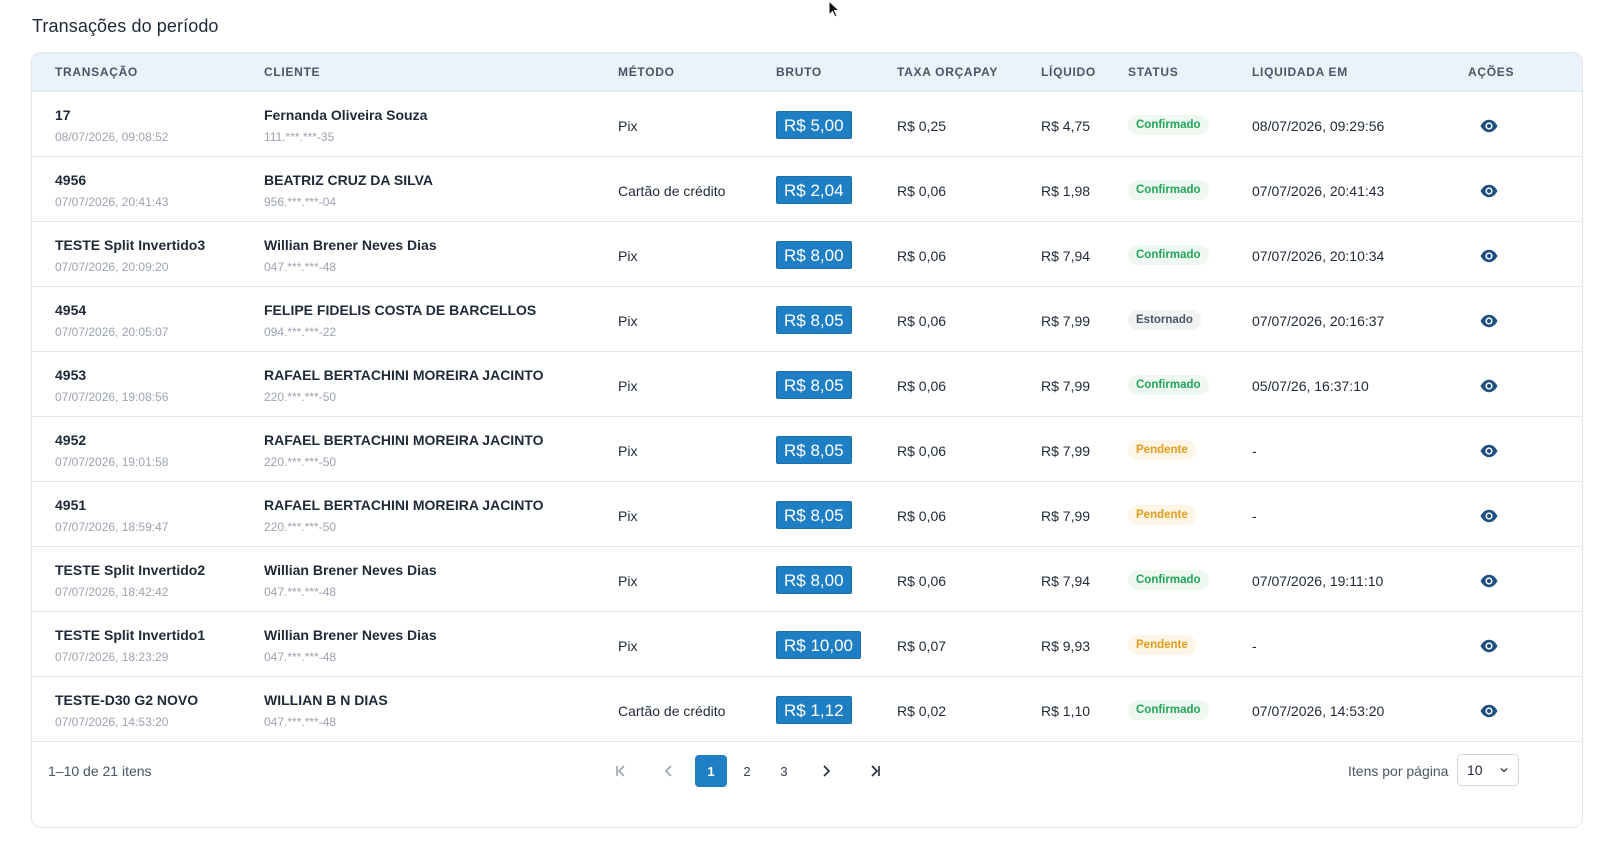  What do you see at coordinates (112, 462) in the screenshot?
I see `transaction-date: 07/07/2026, 19:01:58` at bounding box center [112, 462].